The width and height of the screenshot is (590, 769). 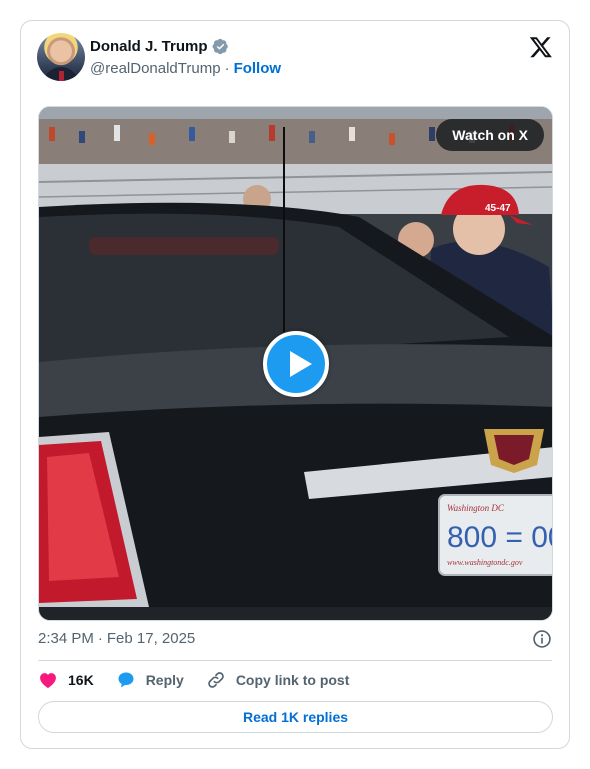 What do you see at coordinates (151, 638) in the screenshot?
I see `post-date: Feb 17, 2025` at bounding box center [151, 638].